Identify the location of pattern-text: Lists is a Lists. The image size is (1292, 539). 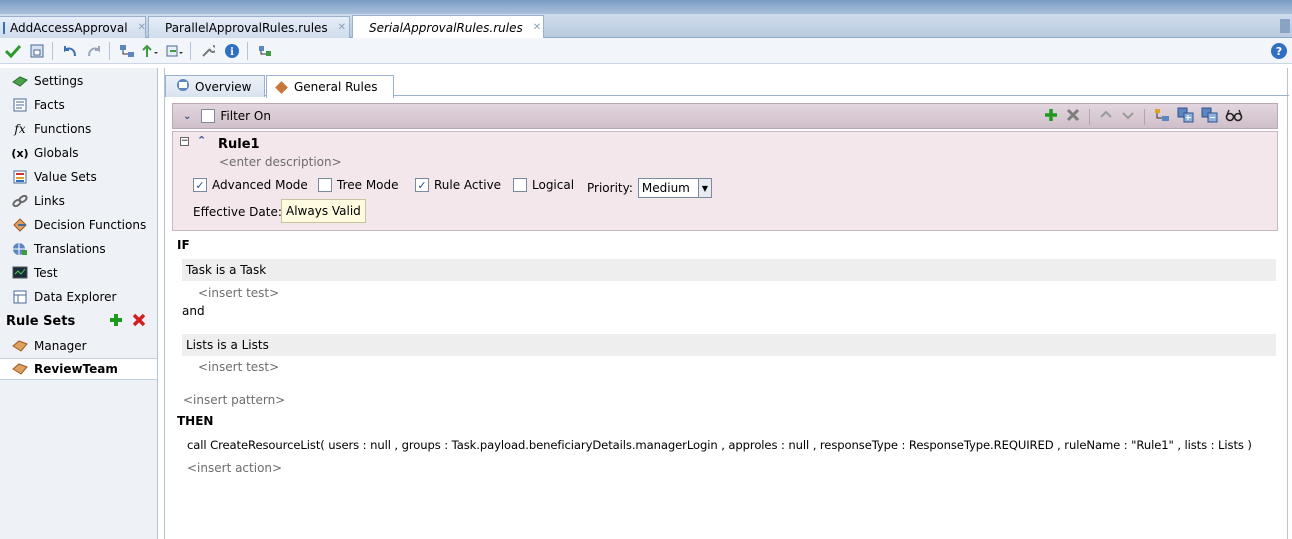
(227, 345).